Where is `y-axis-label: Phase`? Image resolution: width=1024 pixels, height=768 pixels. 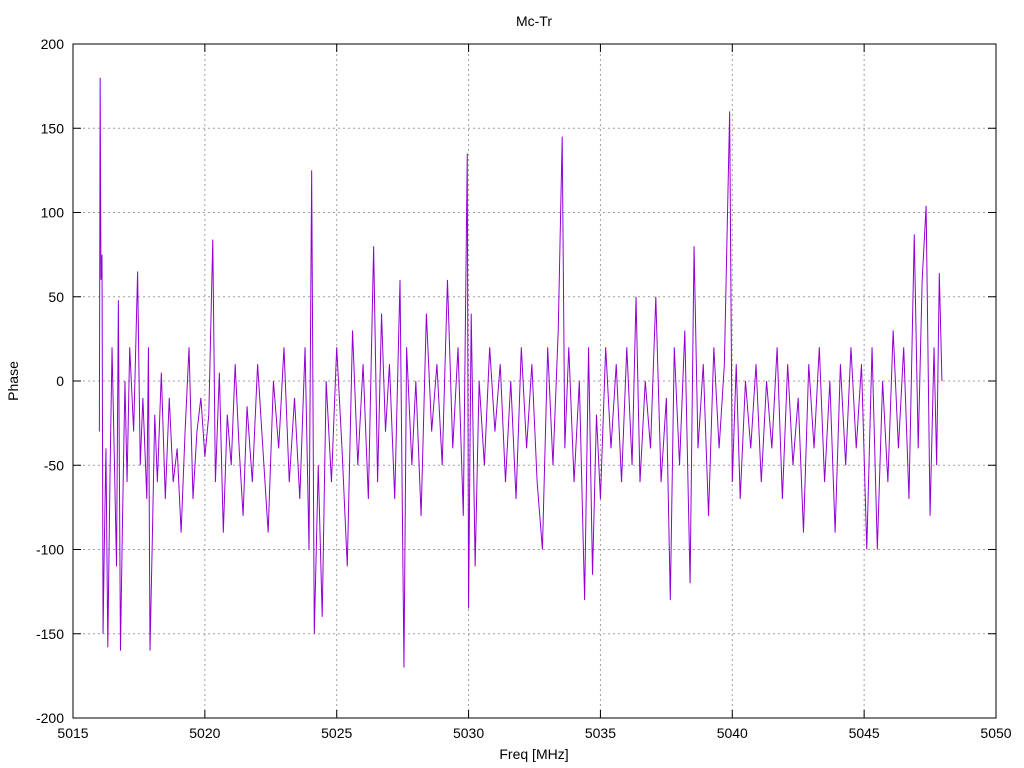 y-axis-label: Phase is located at coordinates (13, 381).